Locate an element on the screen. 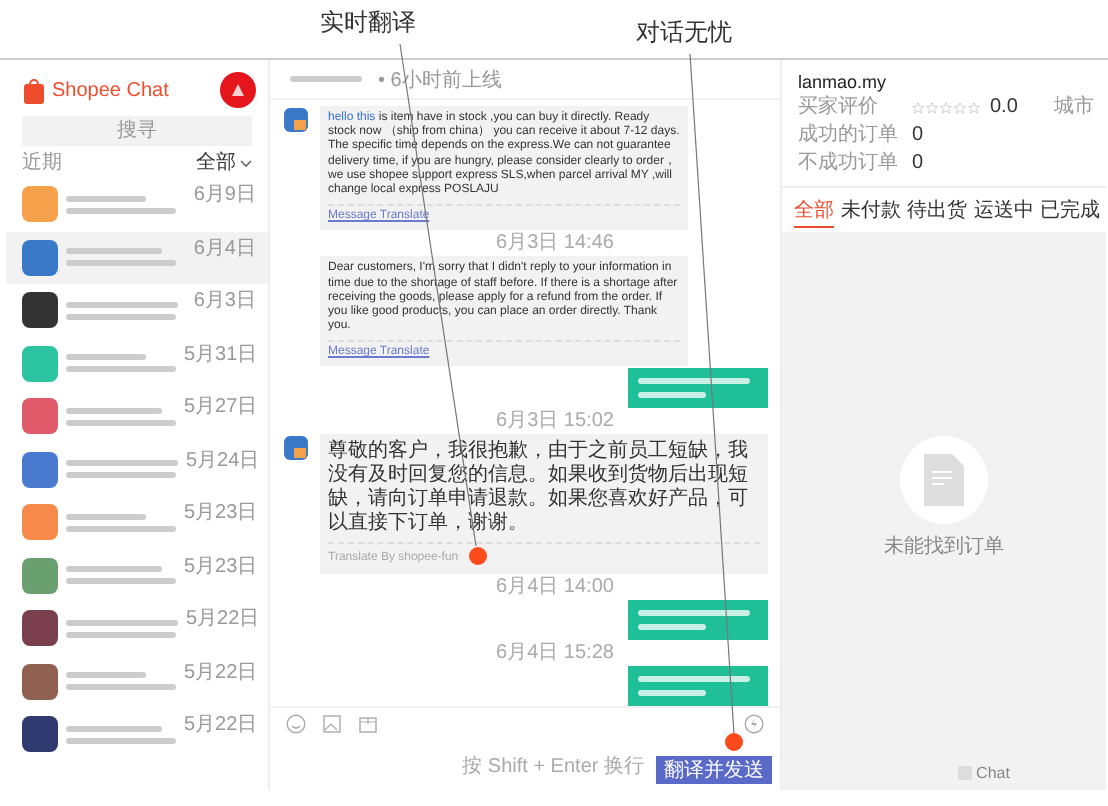 The height and width of the screenshot is (806, 1108). order-tab: 已完成 is located at coordinates (1070, 214).